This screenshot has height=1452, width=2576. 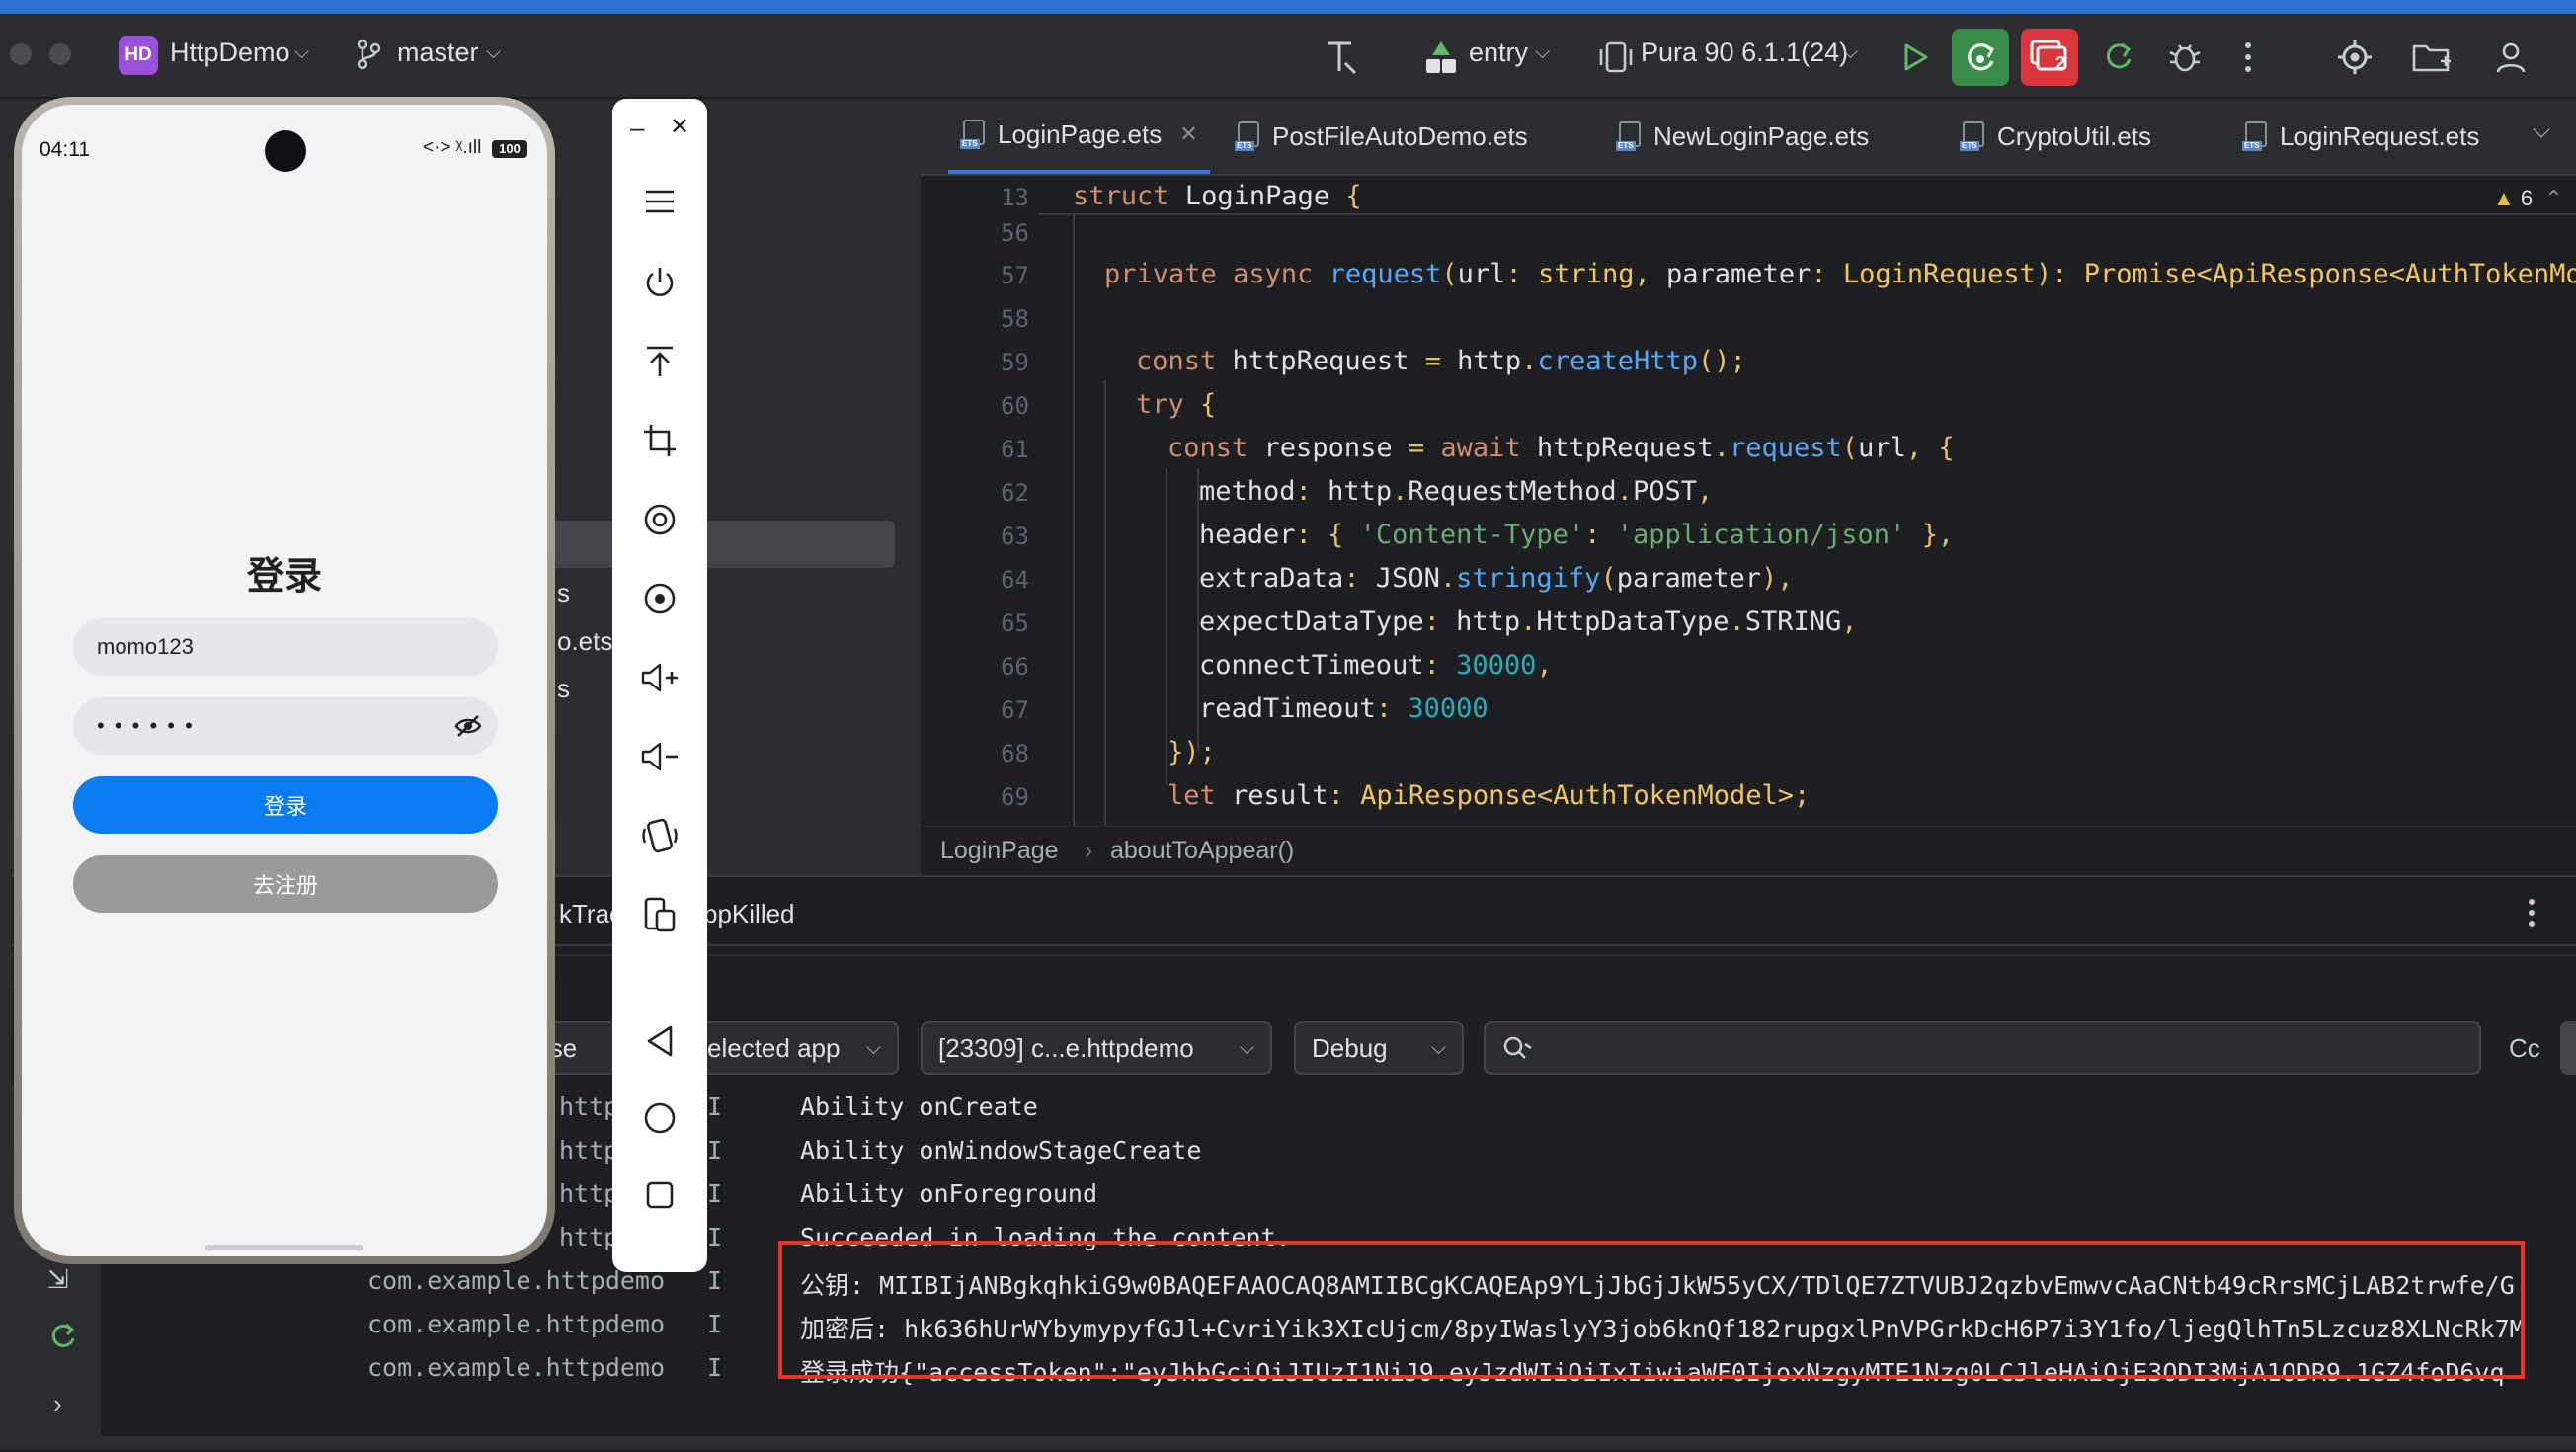 I want to click on volume-up-icon, so click(x=659, y=677).